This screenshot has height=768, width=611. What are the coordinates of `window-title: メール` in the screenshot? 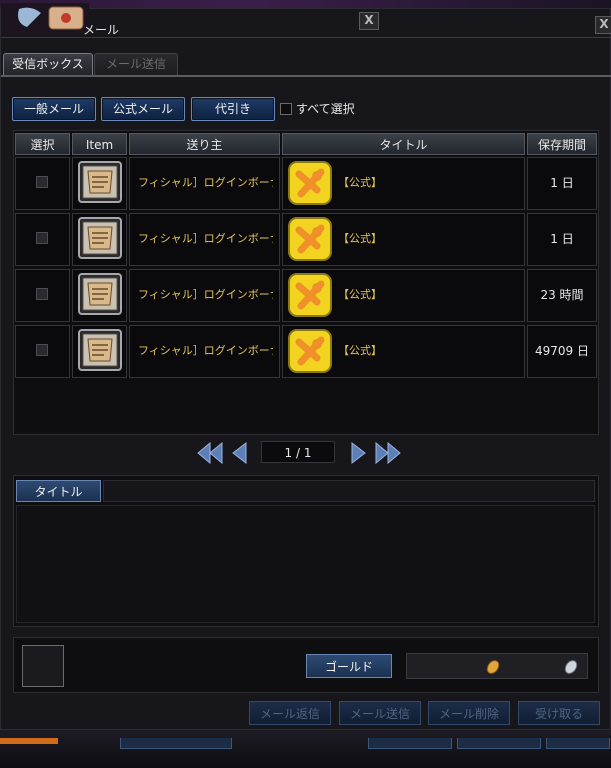 It's located at (101, 30).